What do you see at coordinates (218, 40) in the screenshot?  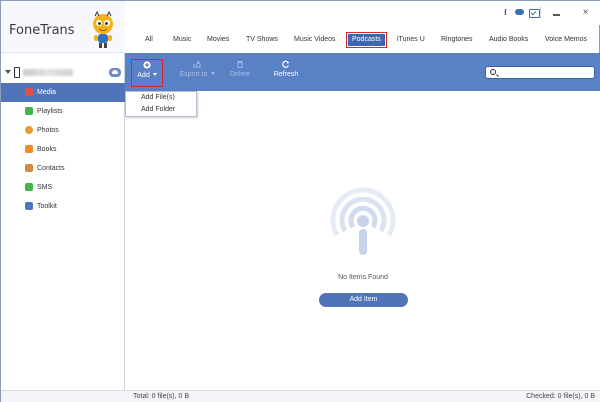 I see `tab-movies: Movies` at bounding box center [218, 40].